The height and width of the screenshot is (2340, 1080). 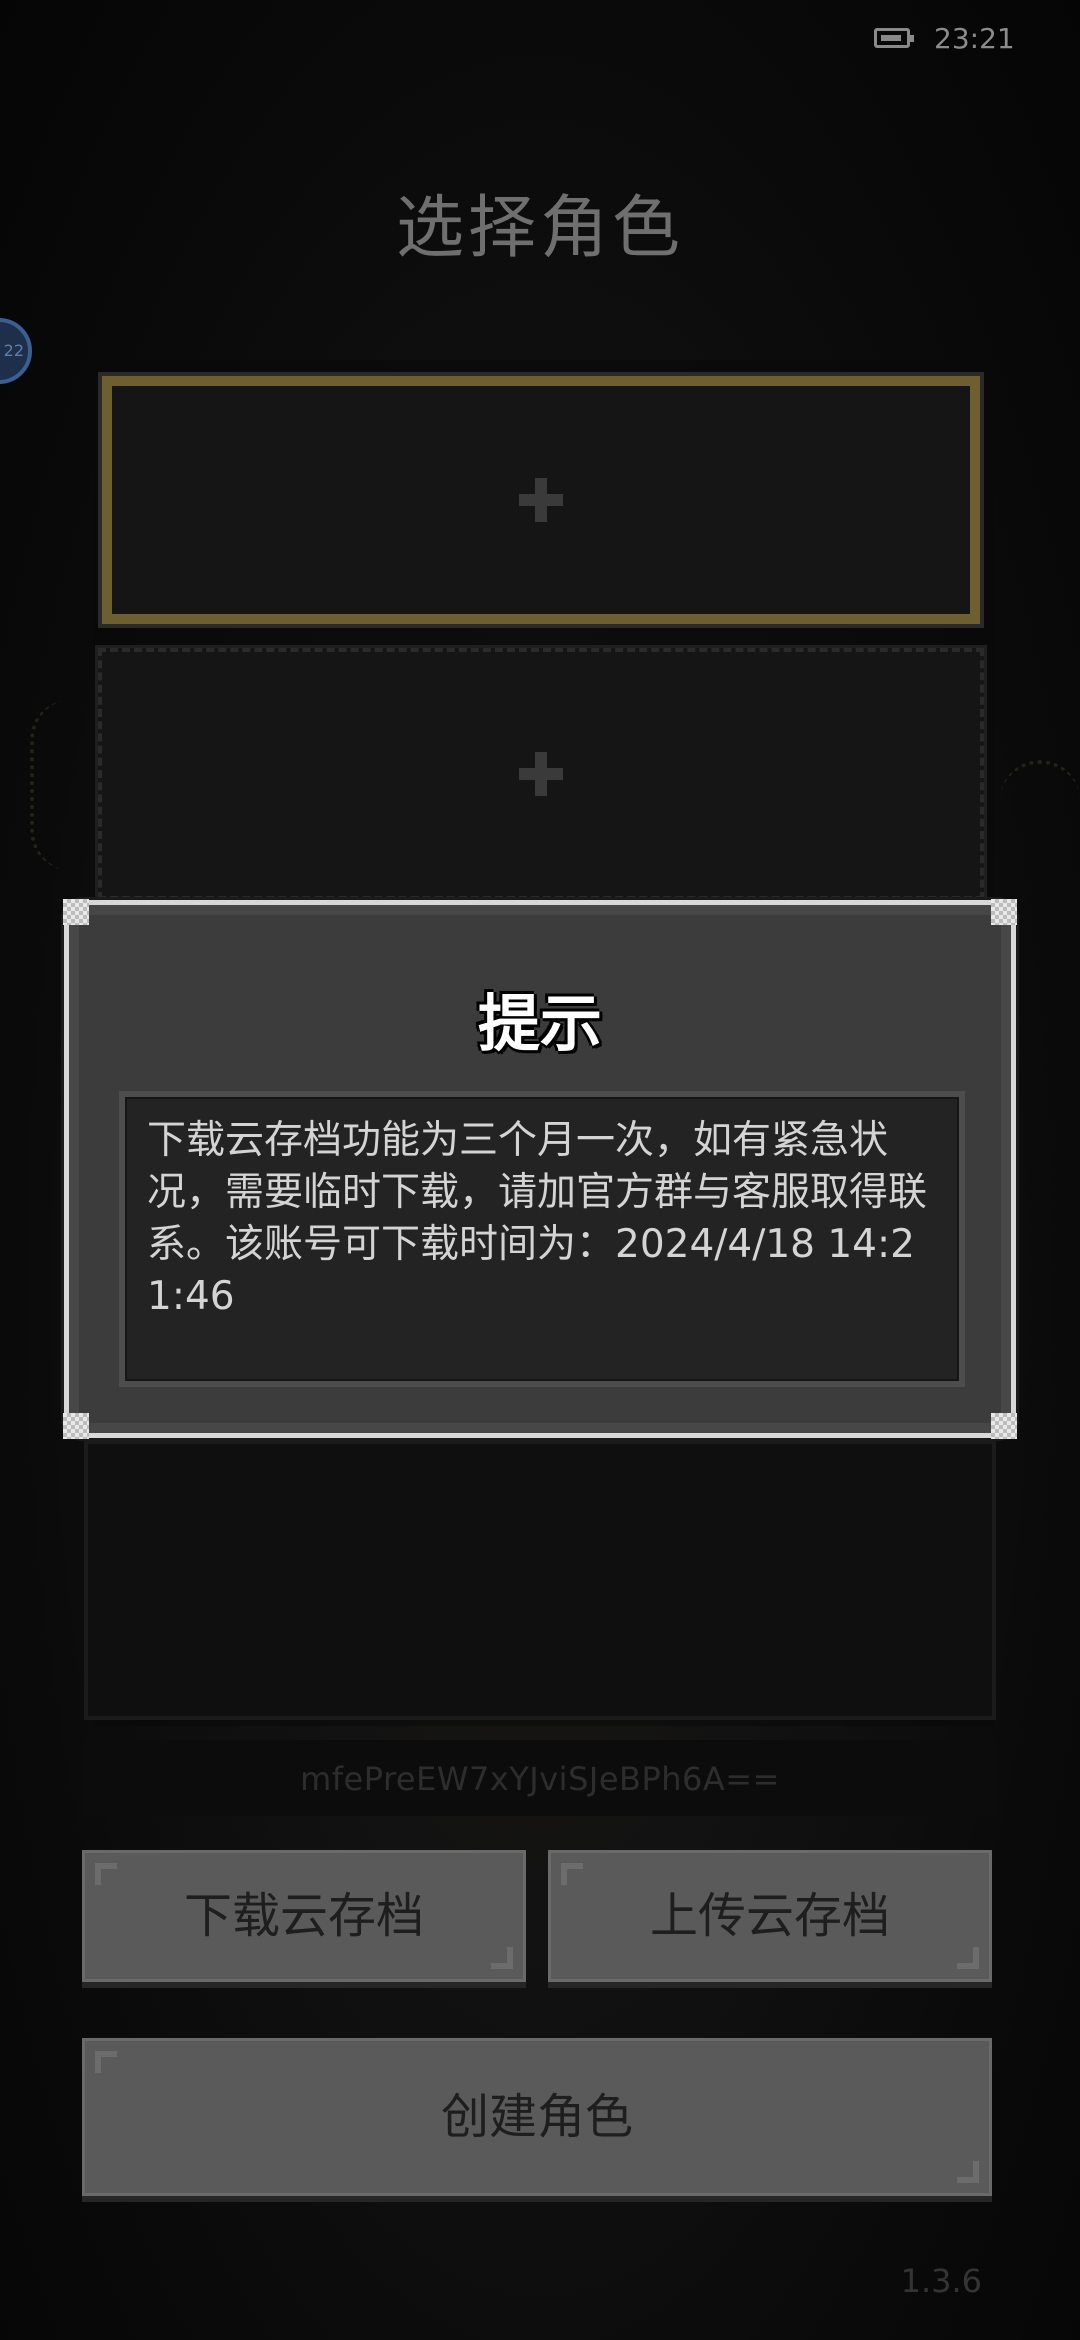 I want to click on account-id: mfePreEW7xYJviSJeBPh6A==, so click(x=540, y=1779).